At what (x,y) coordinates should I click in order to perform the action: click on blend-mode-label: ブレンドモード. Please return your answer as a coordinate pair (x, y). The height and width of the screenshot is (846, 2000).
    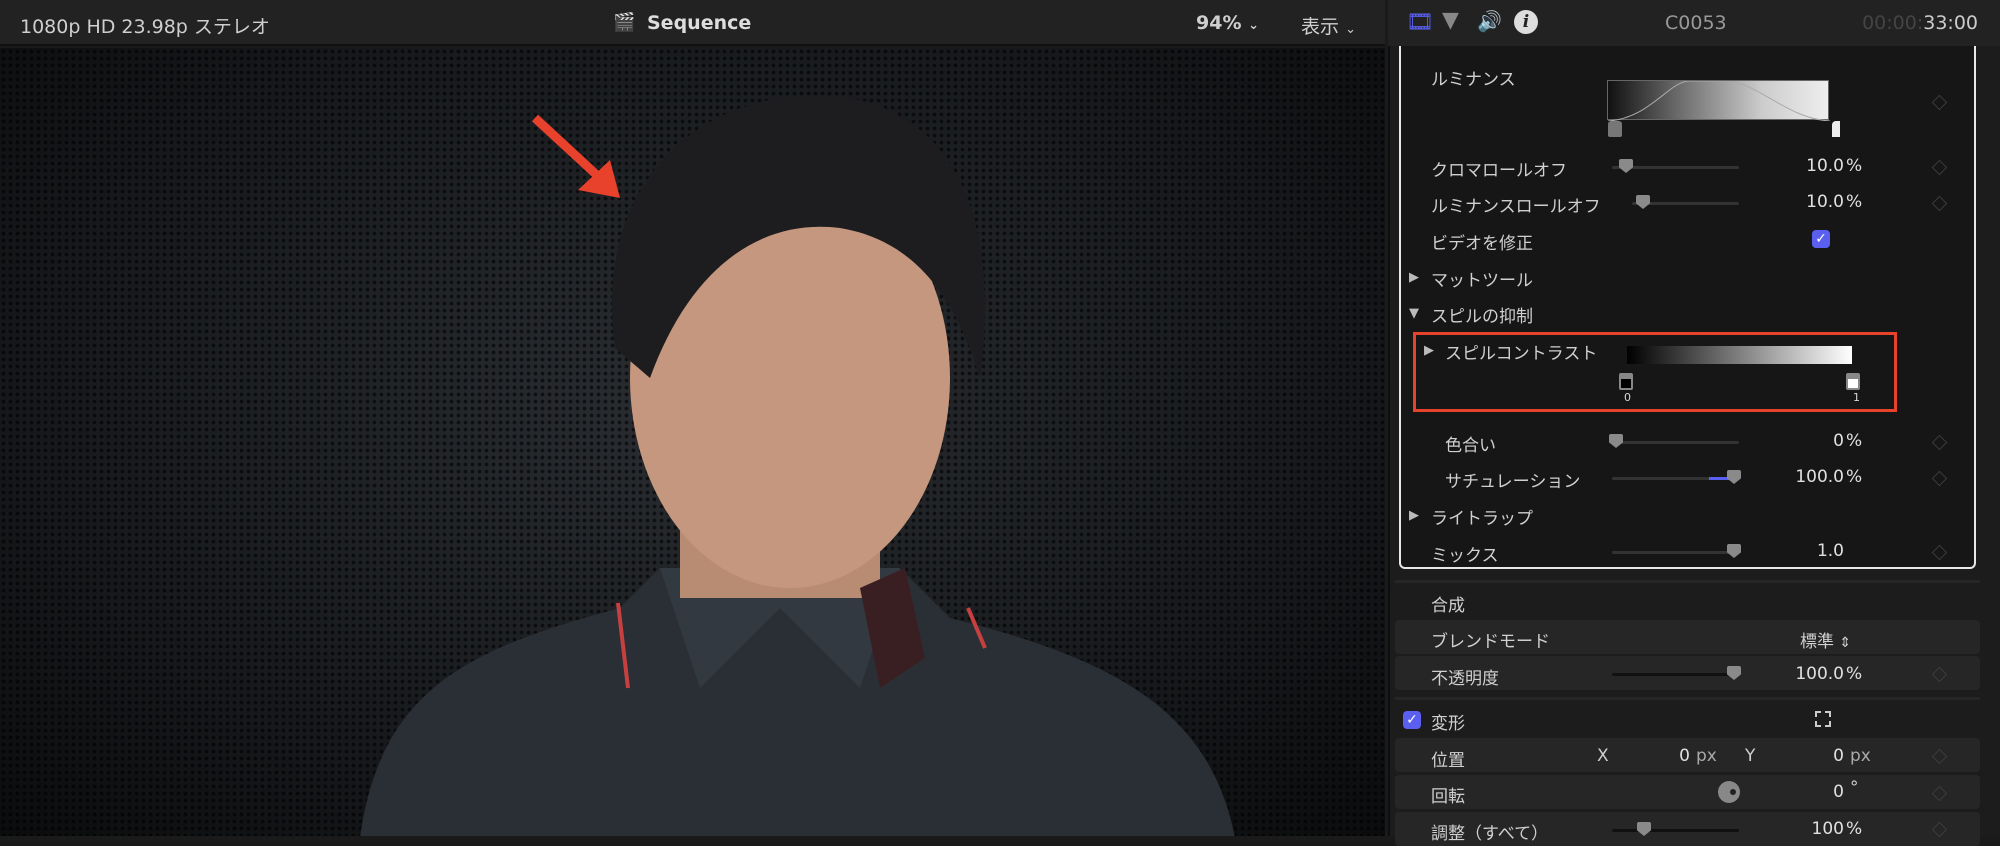
    Looking at the image, I should click on (1490, 642).